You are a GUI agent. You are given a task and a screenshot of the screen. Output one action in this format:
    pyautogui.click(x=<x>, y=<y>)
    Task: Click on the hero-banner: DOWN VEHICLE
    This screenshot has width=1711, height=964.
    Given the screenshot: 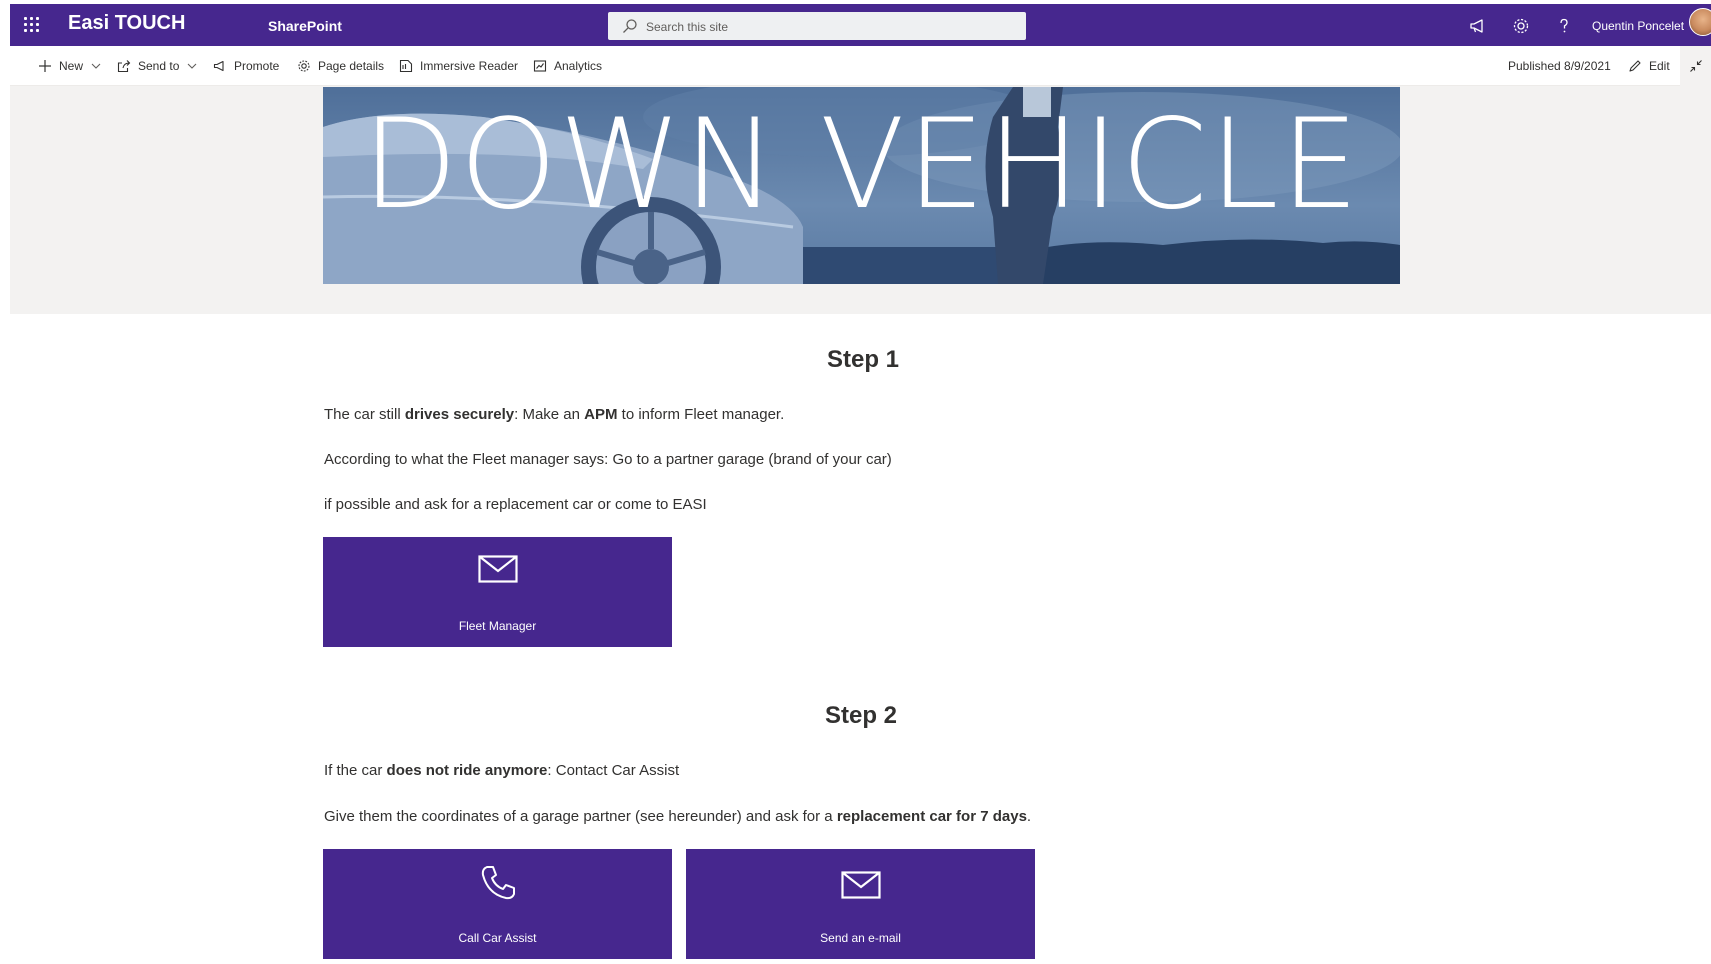 What is the action you would take?
    pyautogui.click(x=861, y=185)
    